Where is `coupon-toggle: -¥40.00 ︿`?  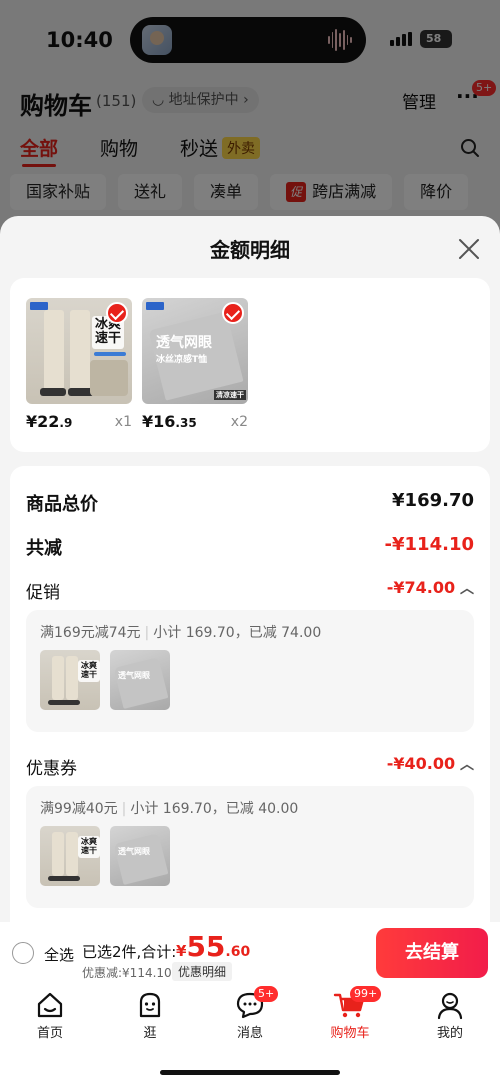 coupon-toggle: -¥40.00 ︿ is located at coordinates (430, 764).